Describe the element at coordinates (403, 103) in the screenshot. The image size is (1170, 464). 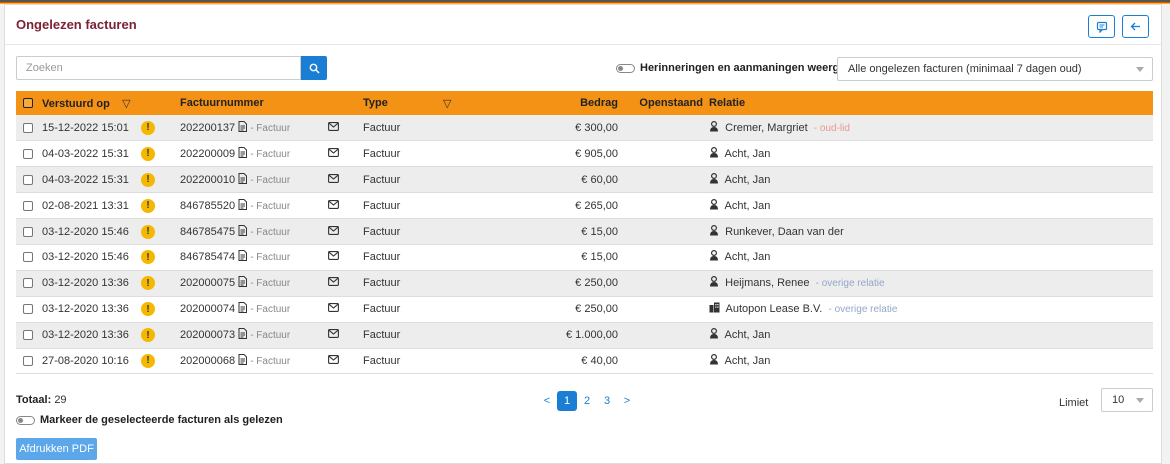
I see `col-type: Type` at that location.